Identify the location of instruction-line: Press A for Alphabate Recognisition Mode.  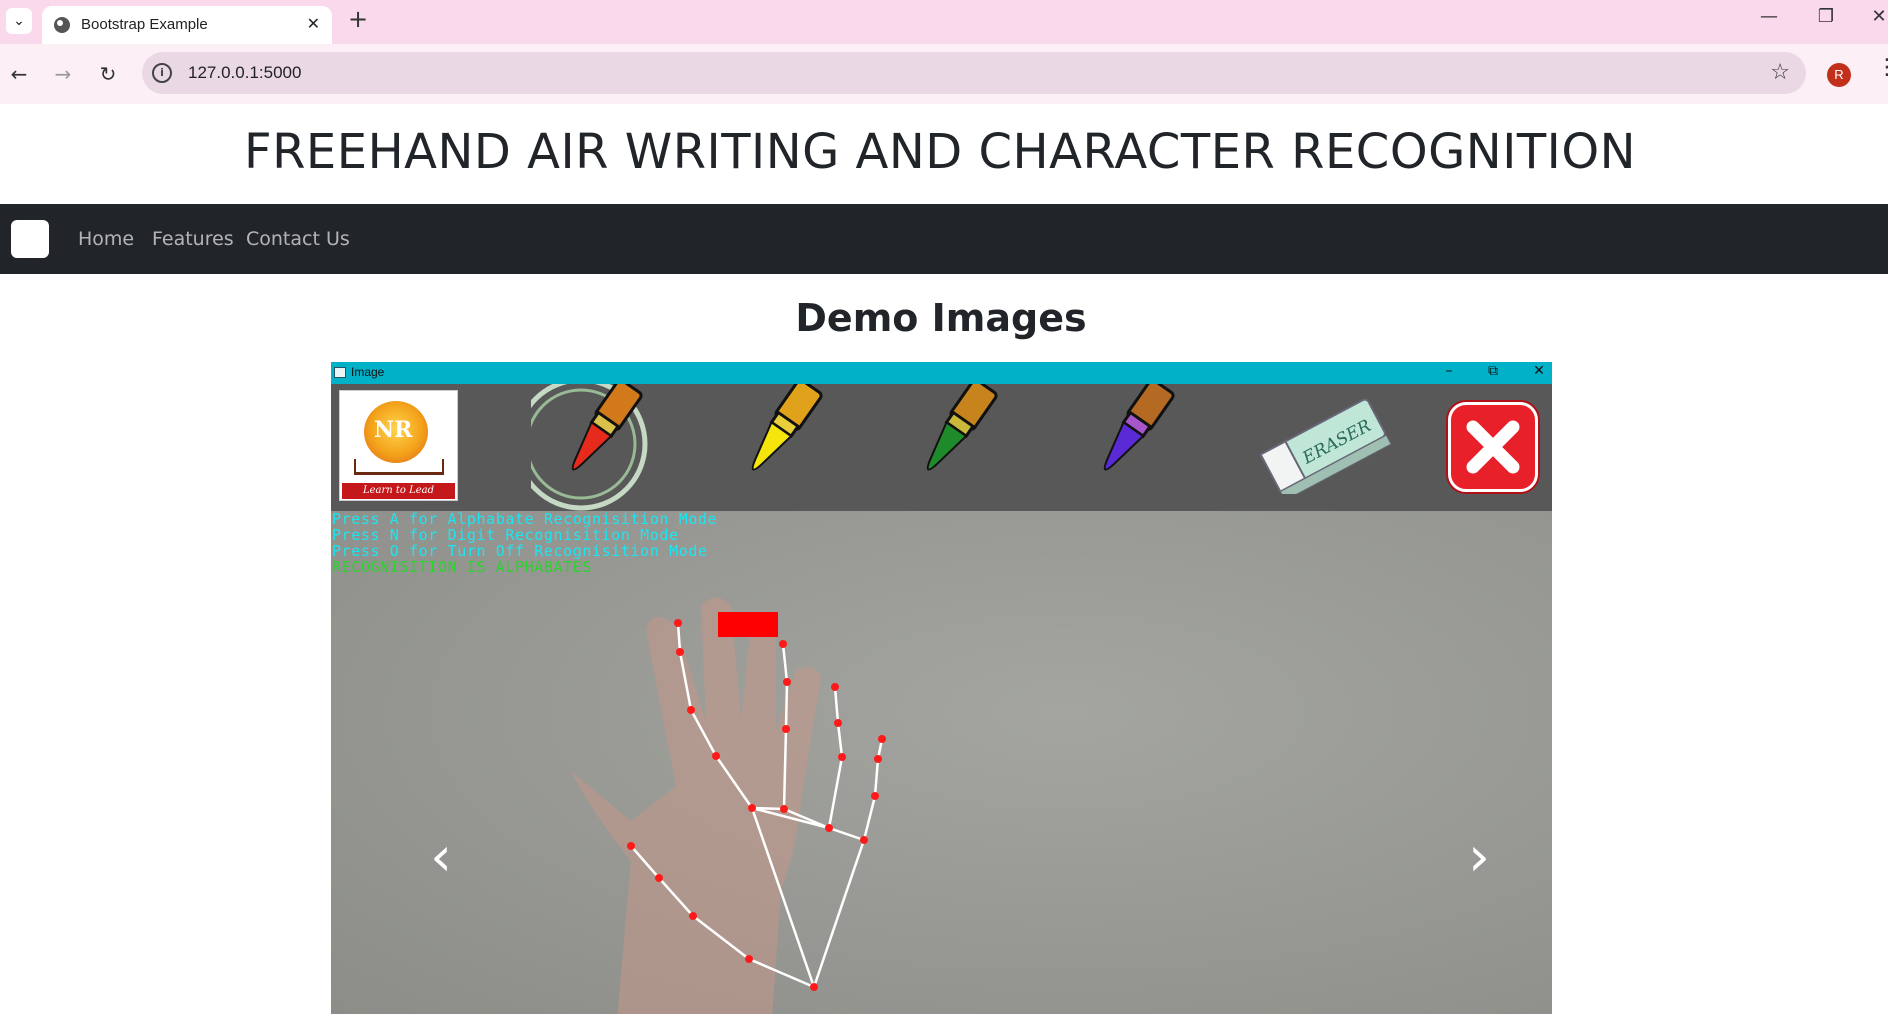
(525, 519).